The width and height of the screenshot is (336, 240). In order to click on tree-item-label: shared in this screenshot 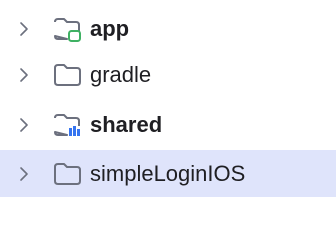, I will do `click(126, 124)`.